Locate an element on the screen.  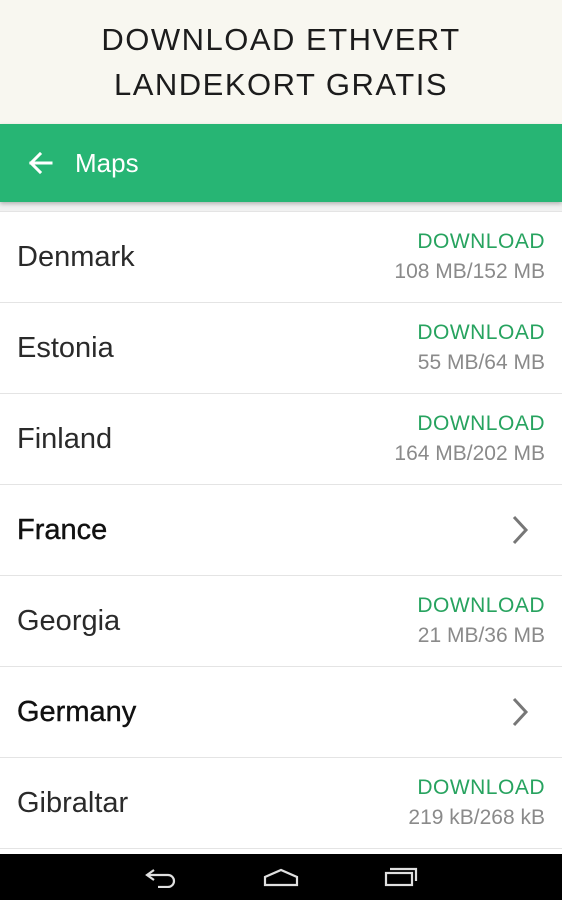
nav-recent-apps-button is located at coordinates (401, 877).